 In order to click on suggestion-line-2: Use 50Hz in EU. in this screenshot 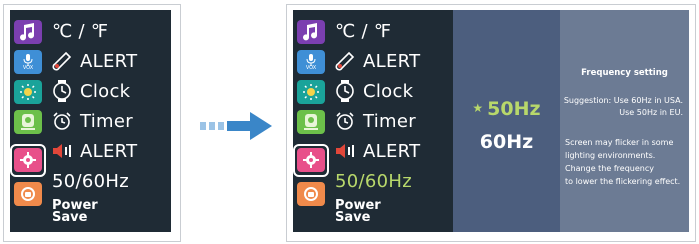, I will do `click(651, 112)`.